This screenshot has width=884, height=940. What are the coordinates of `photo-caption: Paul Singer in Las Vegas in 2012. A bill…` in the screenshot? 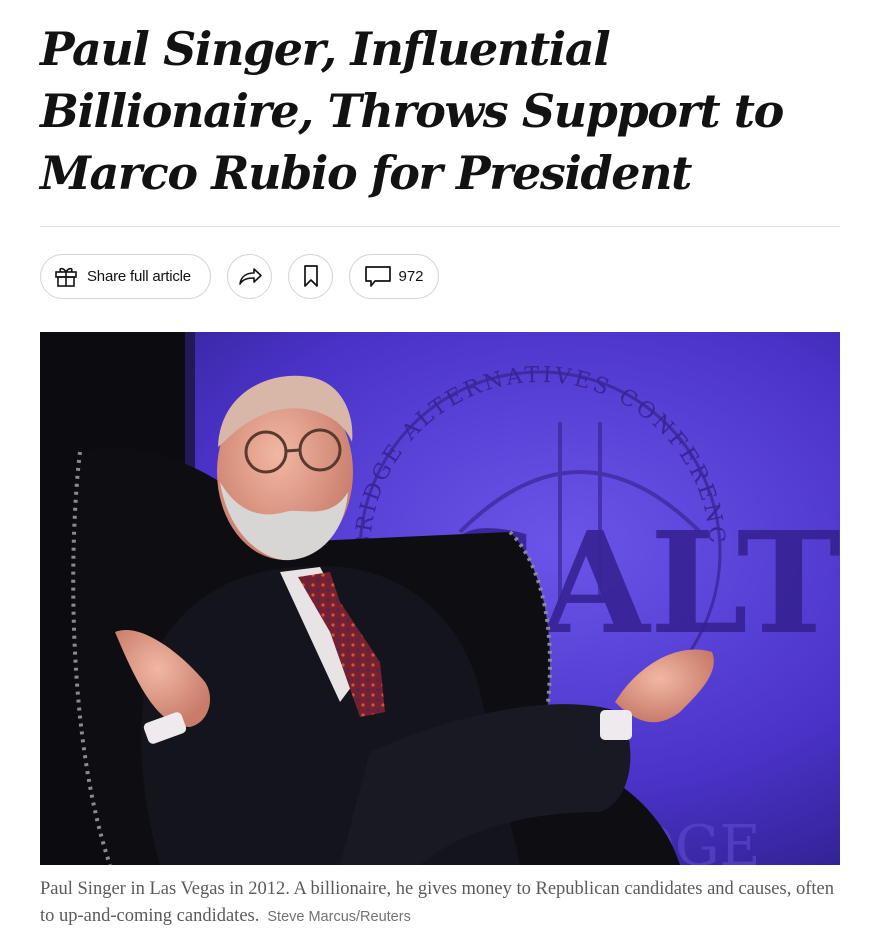 It's located at (440, 903).